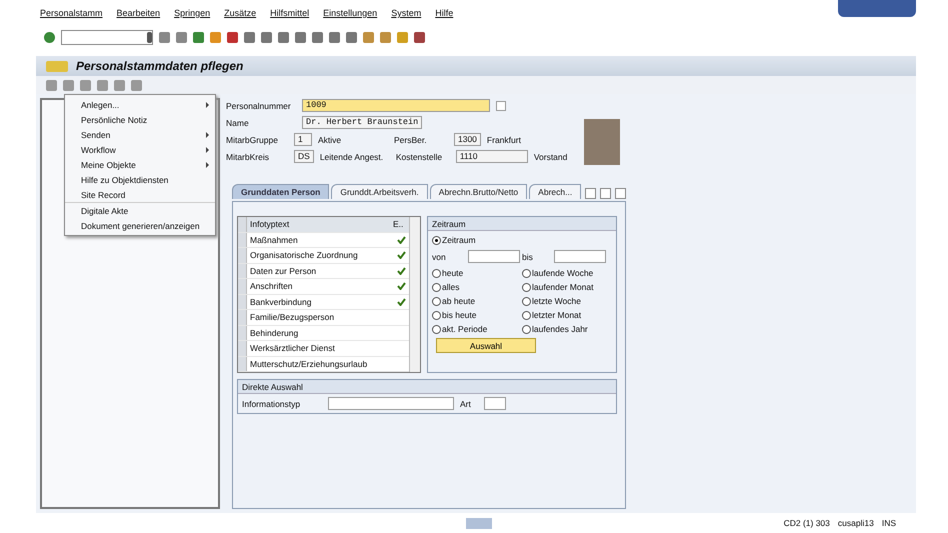  I want to click on check-icon, so click(49, 37).